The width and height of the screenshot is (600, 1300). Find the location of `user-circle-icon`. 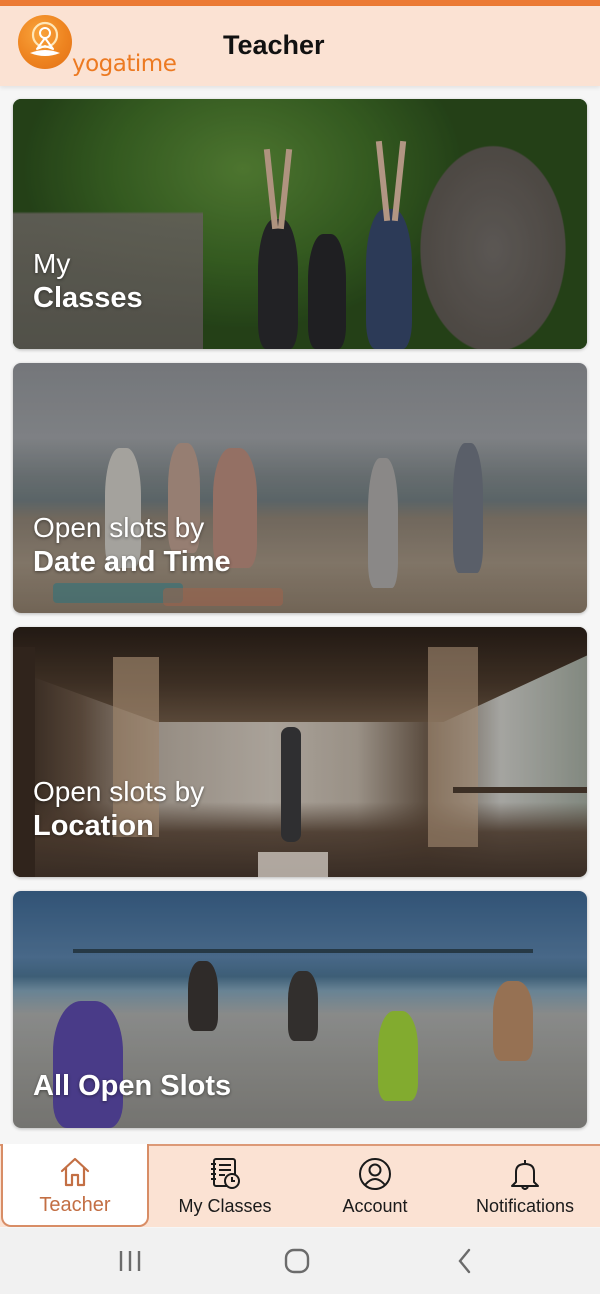

user-circle-icon is located at coordinates (375, 1174).